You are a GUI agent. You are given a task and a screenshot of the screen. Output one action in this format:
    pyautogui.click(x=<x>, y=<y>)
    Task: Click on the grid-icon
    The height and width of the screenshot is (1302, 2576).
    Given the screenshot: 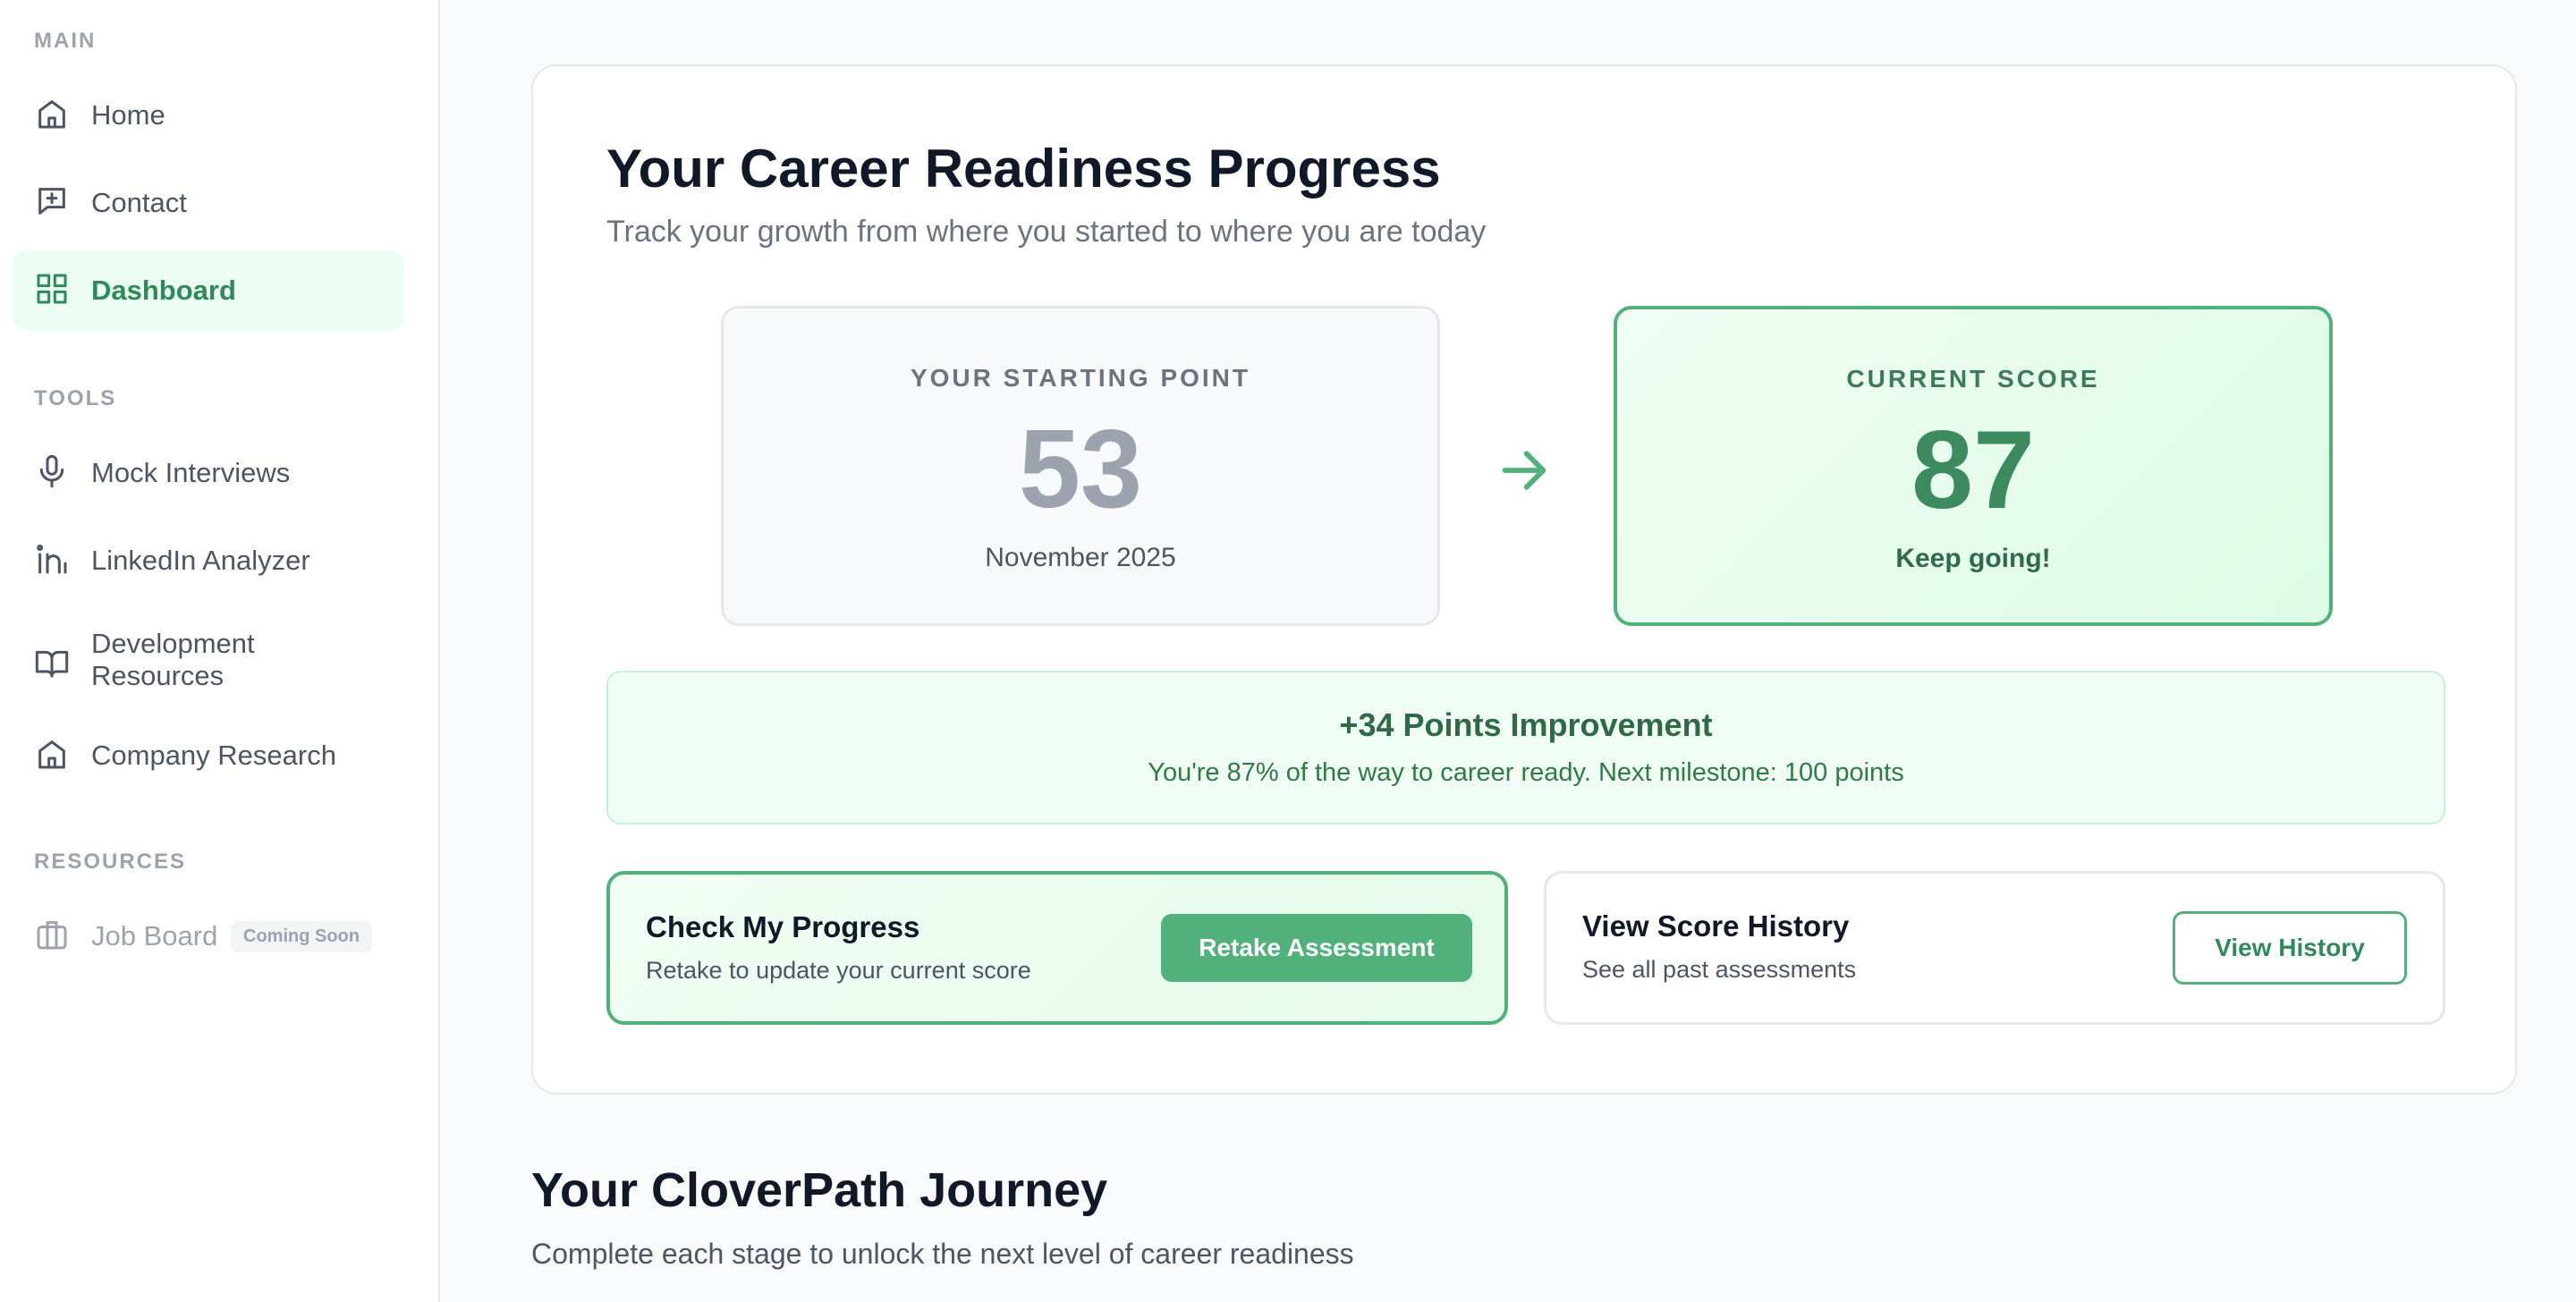 What is the action you would take?
    pyautogui.click(x=52, y=289)
    